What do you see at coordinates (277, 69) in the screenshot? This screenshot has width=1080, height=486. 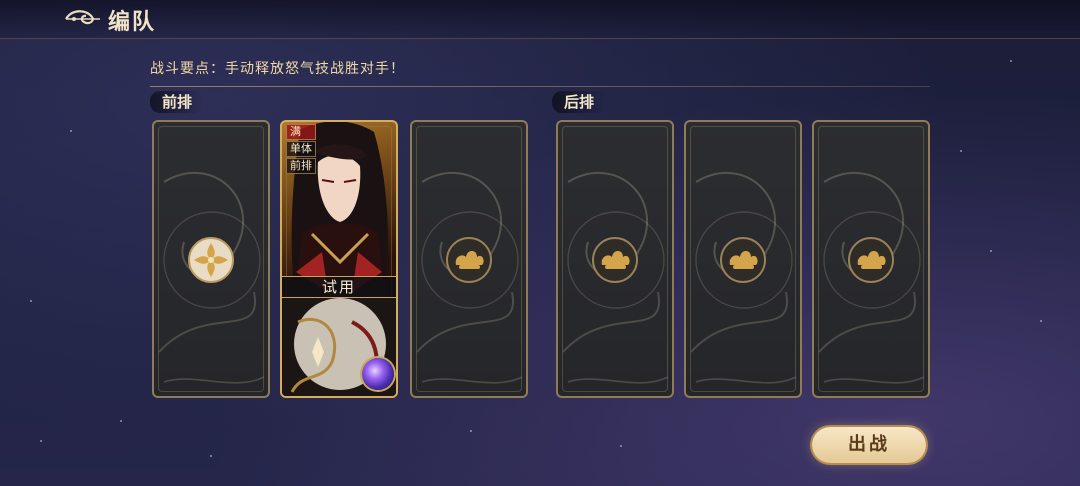 I see `battle-tip: 战斗要点：手动释放怒气技战胜对手！` at bounding box center [277, 69].